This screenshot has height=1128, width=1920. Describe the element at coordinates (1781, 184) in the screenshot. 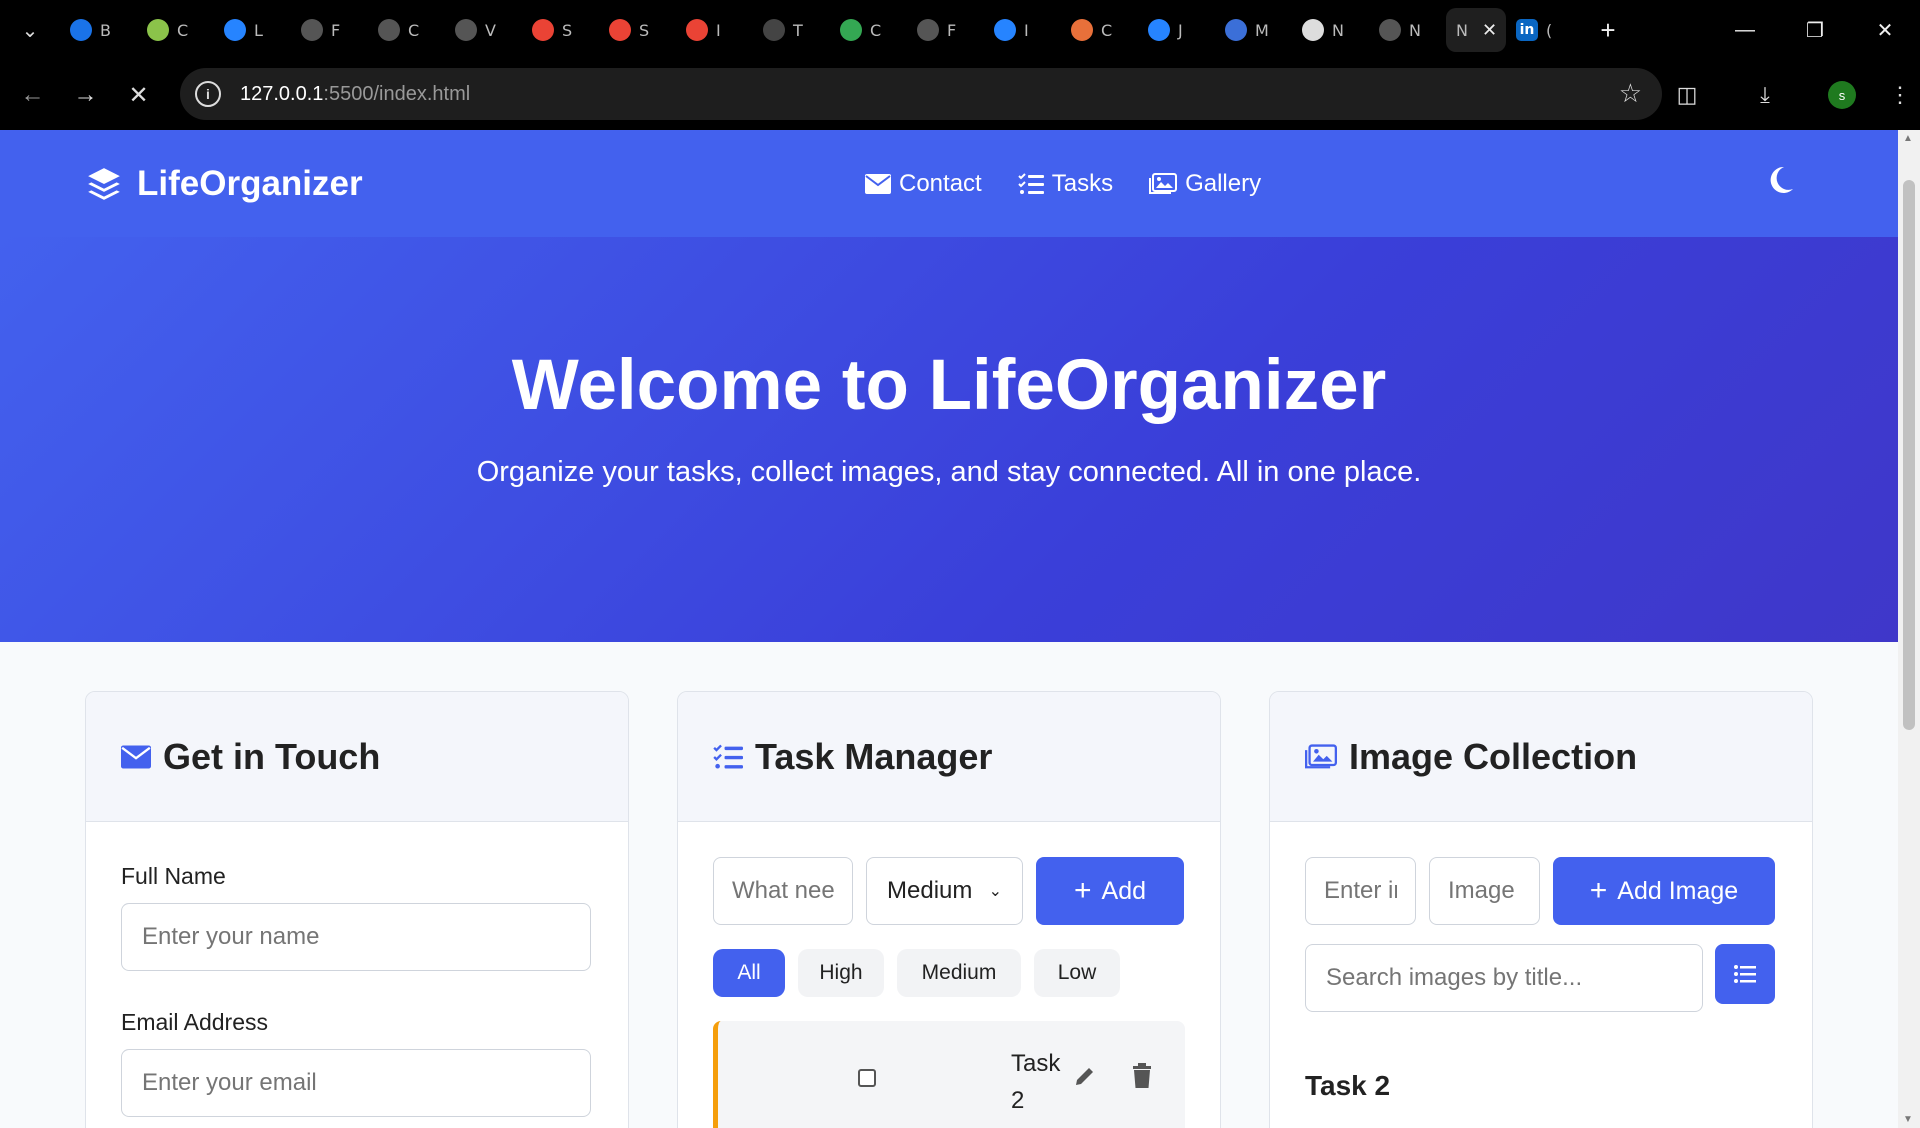

I see `dark-mode-moon-icon` at that location.